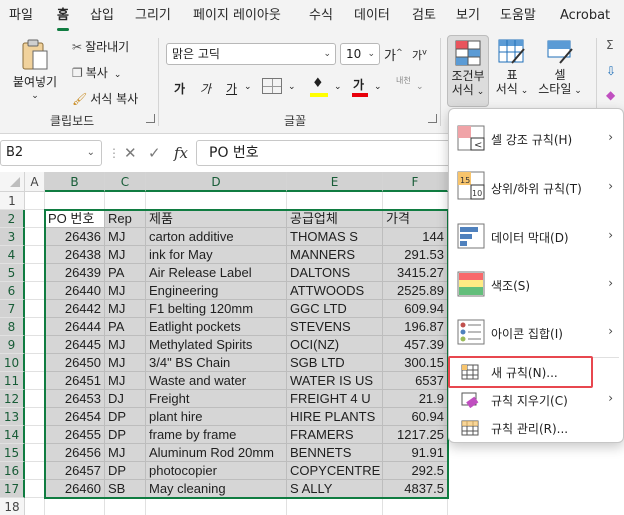 This screenshot has height=515, width=624. I want to click on column-header-c: C, so click(125, 182).